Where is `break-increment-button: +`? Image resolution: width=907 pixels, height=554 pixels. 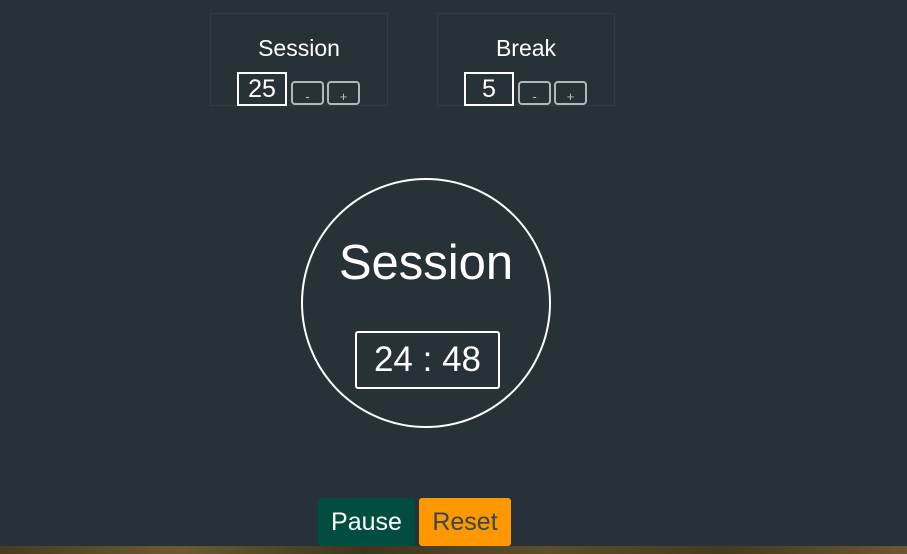 break-increment-button: + is located at coordinates (570, 93).